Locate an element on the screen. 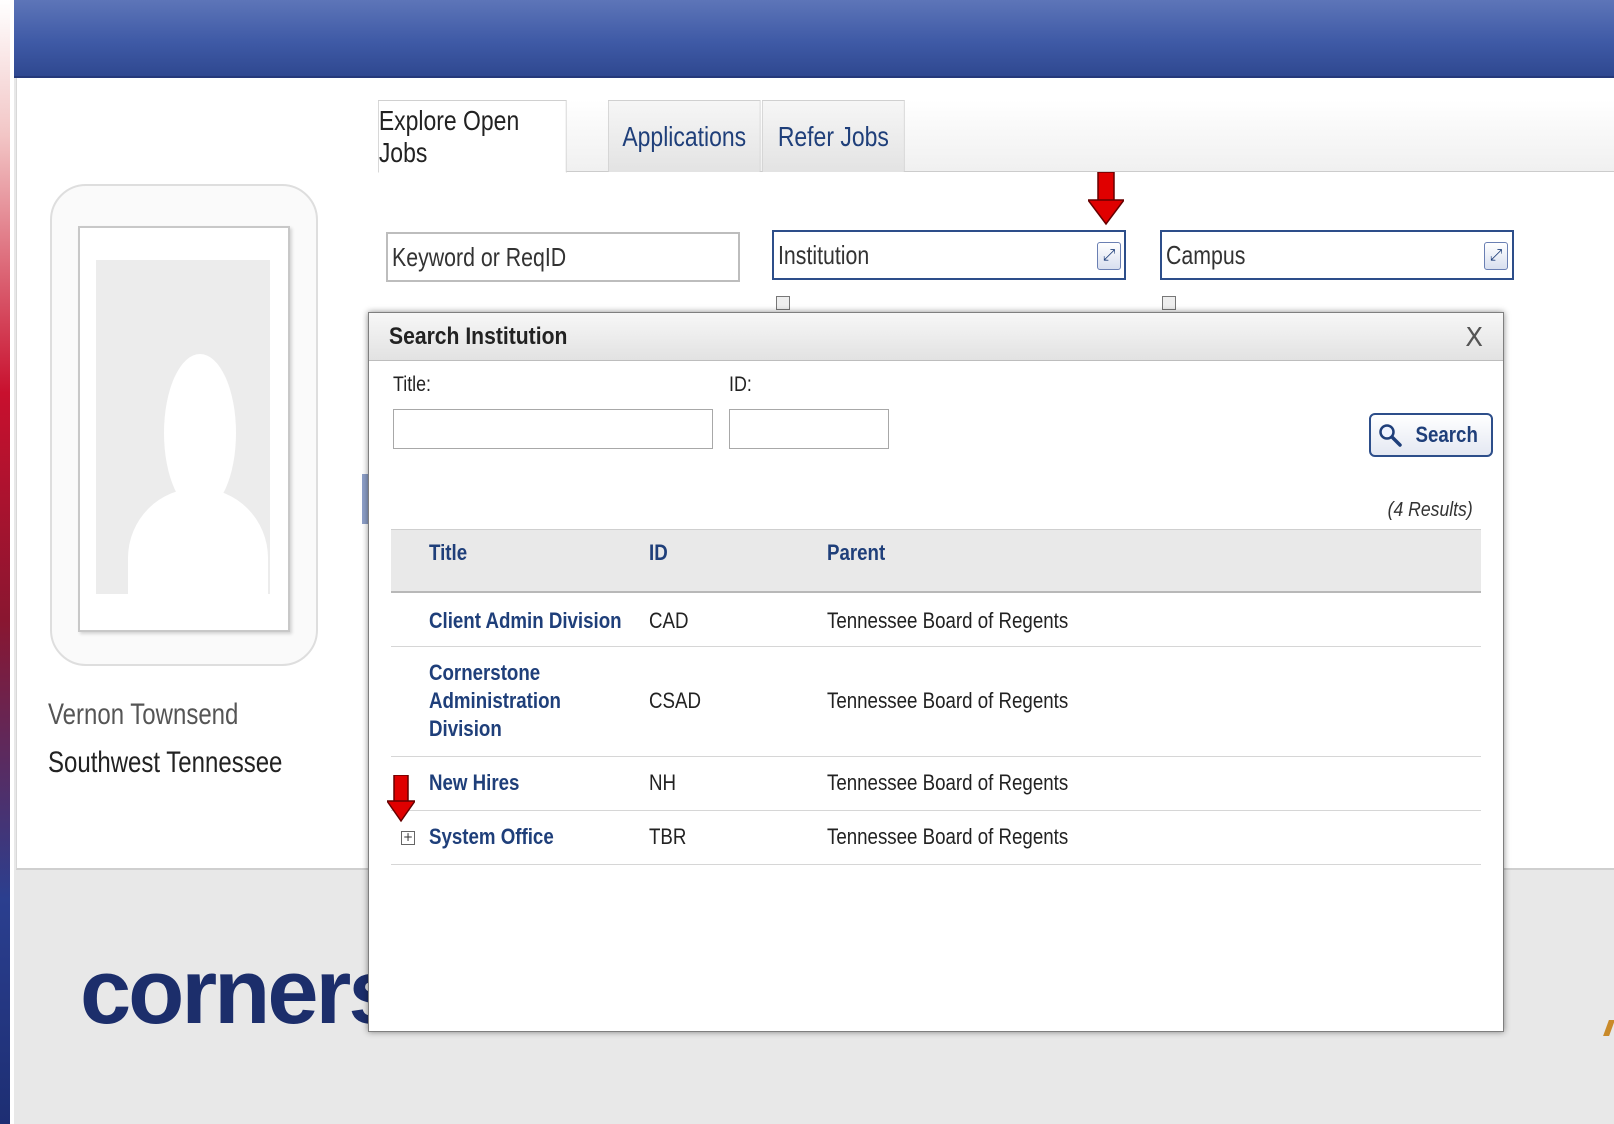 The height and width of the screenshot is (1124, 1614). campus-lookup-icon: ⤢ is located at coordinates (1496, 256).